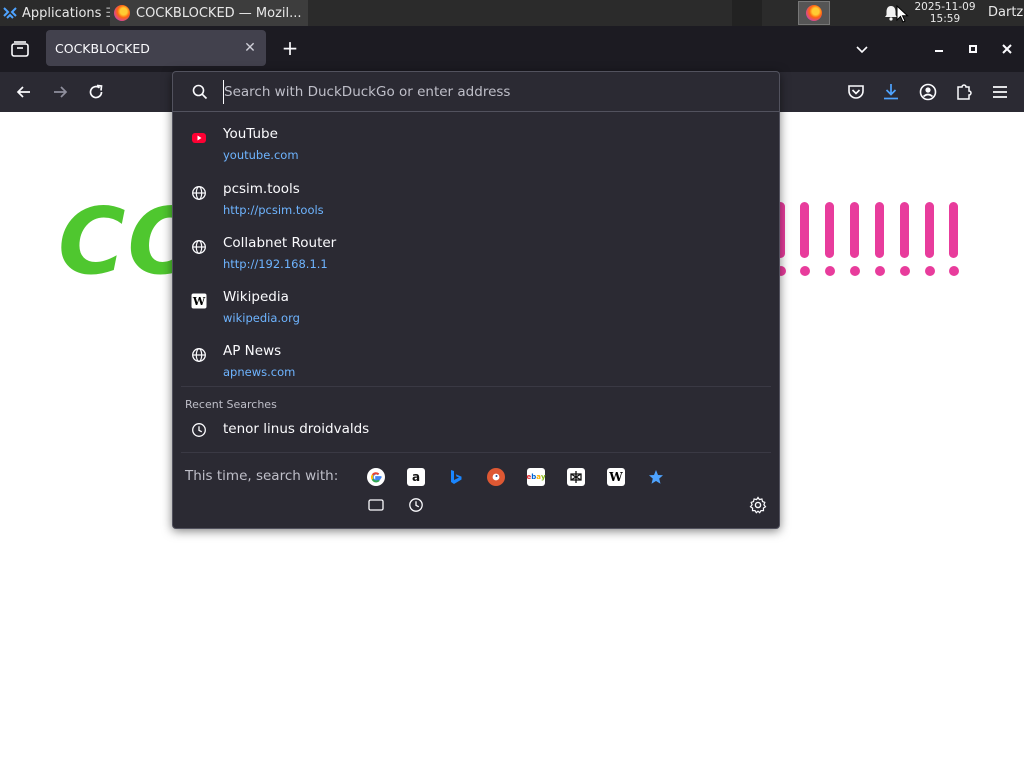  I want to click on url-result-item: Collabnet Router http://192.168.1.1, so click(476, 259).